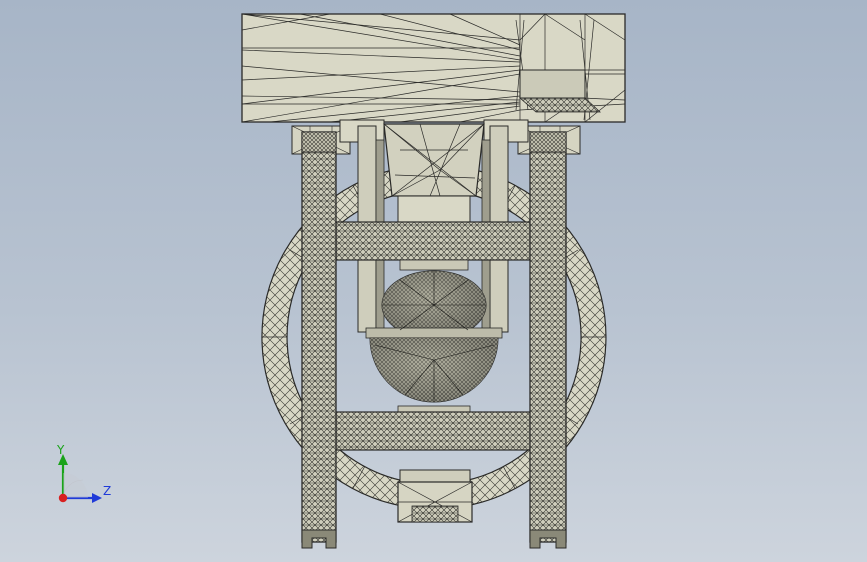  I want to click on center-gearbox, so click(434, 173).